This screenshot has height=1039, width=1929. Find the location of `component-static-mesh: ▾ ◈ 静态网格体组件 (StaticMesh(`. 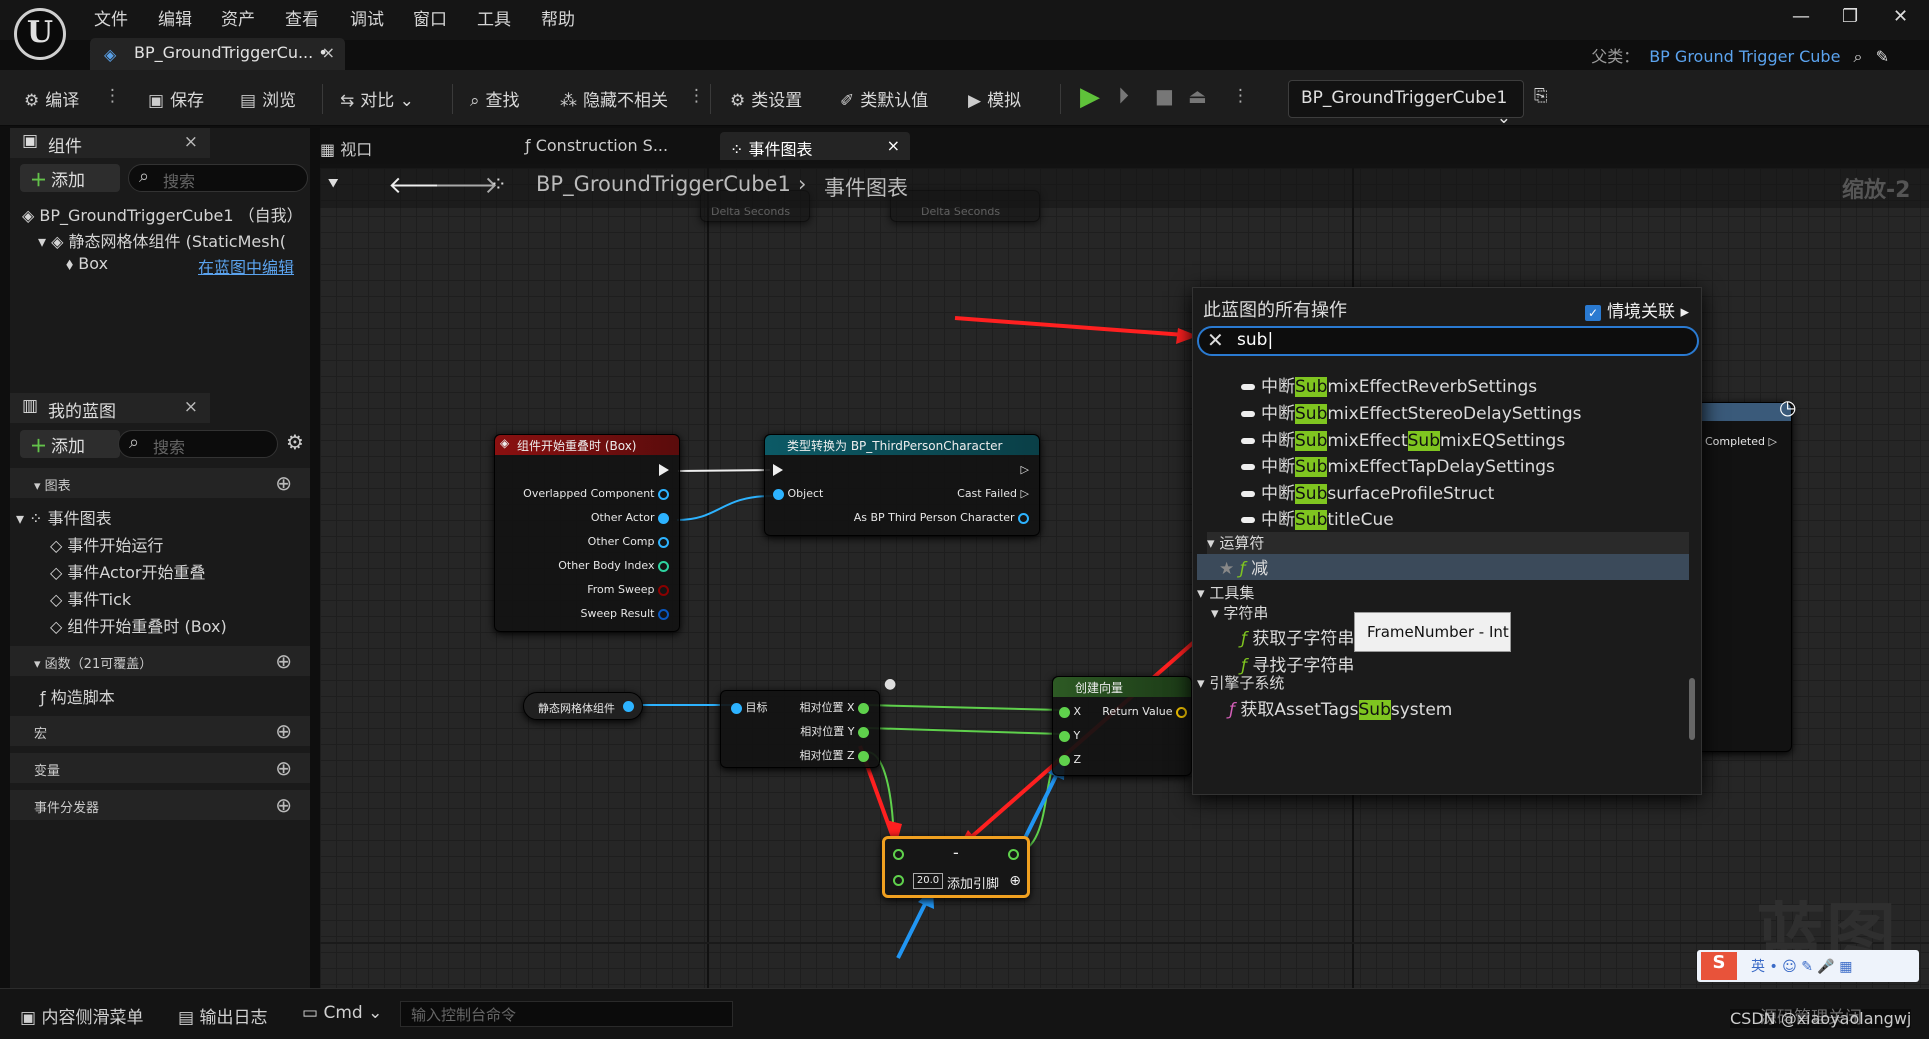

component-static-mesh: ▾ ◈ 静态网格体组件 (StaticMesh( is located at coordinates (162, 240).